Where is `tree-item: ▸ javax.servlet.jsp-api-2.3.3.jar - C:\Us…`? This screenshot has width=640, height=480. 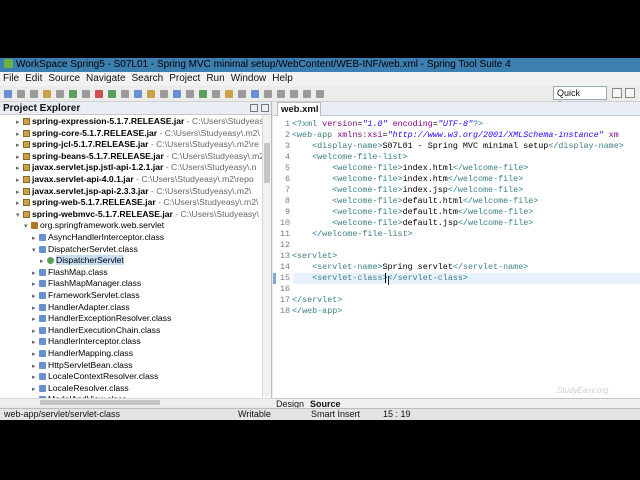
tree-item: ▸ javax.servlet.jsp-api-2.3.3.jar - C:\Us… is located at coordinates (133, 192).